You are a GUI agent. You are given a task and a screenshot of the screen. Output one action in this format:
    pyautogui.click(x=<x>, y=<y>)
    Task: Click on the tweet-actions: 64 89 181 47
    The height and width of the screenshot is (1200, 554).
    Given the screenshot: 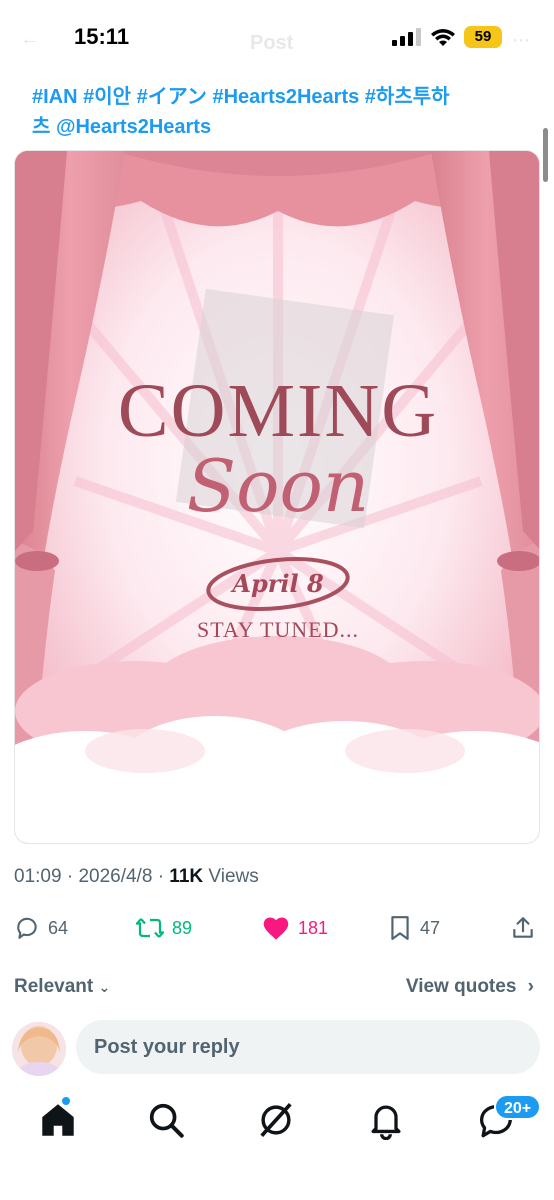 What is the action you would take?
    pyautogui.click(x=277, y=928)
    